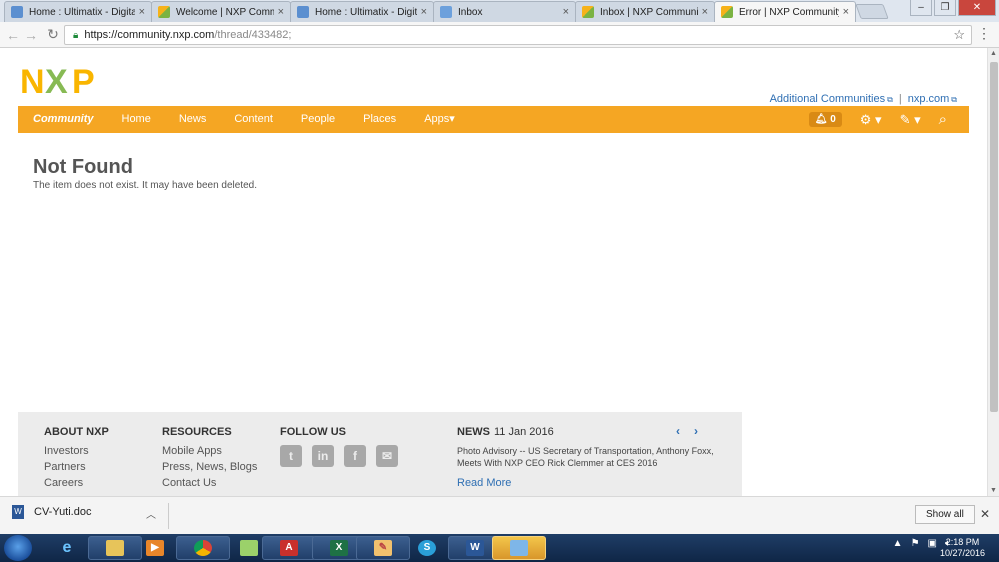 This screenshot has height=562, width=999. I want to click on pencil-app-icon: ✎, so click(383, 548).